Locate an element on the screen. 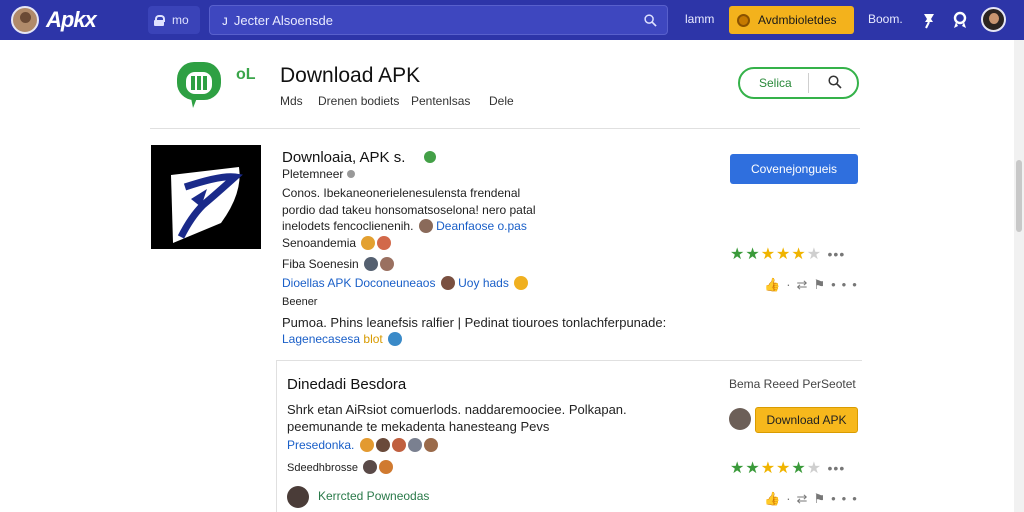 The image size is (1024, 512). card-action-icons: 👍·⇄⚑••• is located at coordinates (813, 499).